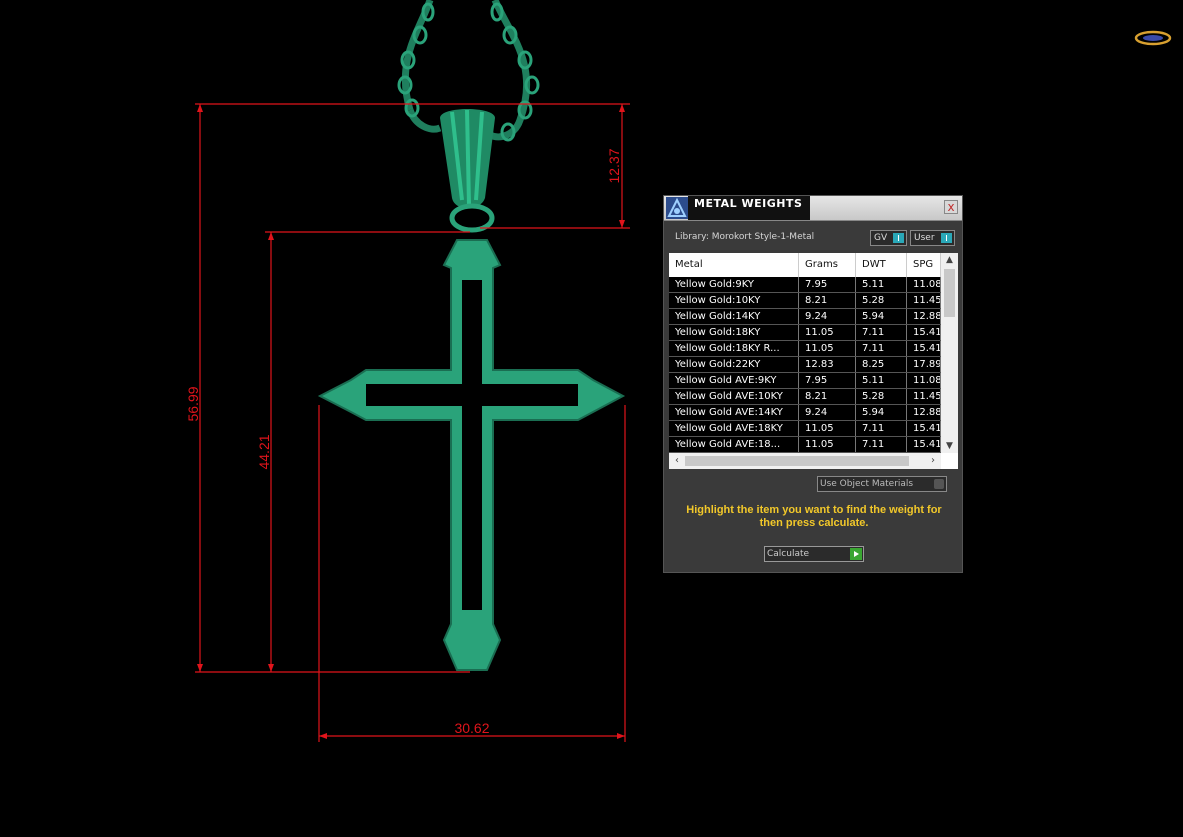 This screenshot has width=1183, height=837. I want to click on app-logo-icon, so click(677, 208).